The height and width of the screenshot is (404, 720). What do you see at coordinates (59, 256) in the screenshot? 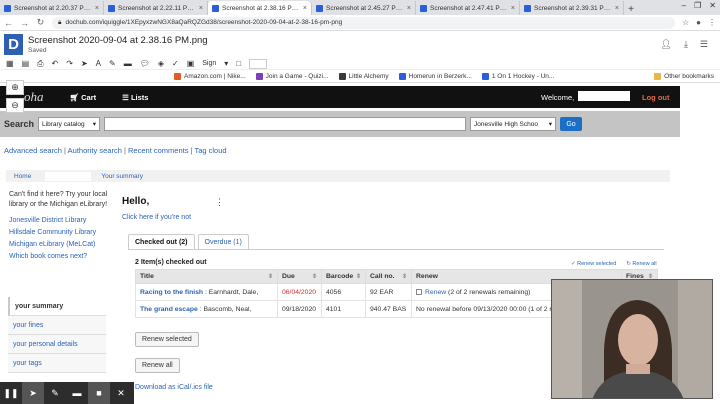
I see `library-link: Which book comes next?` at bounding box center [59, 256].